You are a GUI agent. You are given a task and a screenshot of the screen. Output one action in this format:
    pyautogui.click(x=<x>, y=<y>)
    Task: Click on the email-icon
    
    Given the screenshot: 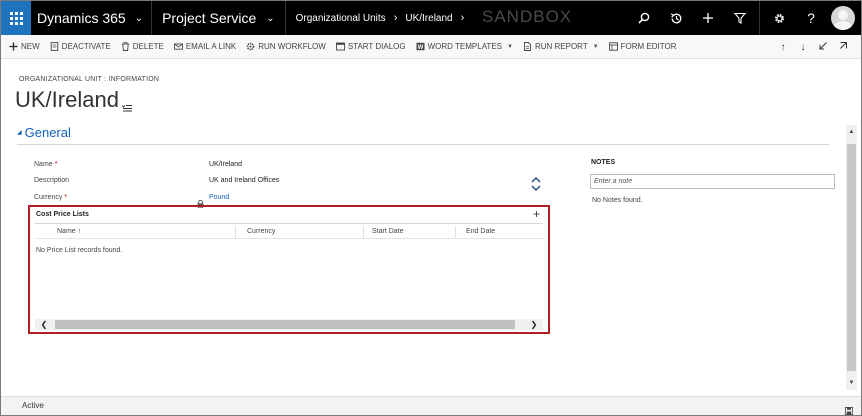 What is the action you would take?
    pyautogui.click(x=178, y=46)
    